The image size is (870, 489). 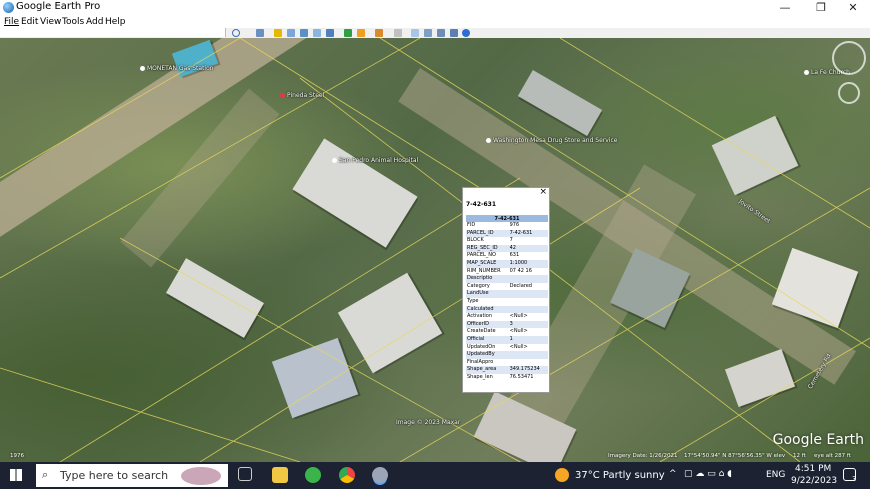 I want to click on close-icon: ×, so click(x=543, y=192).